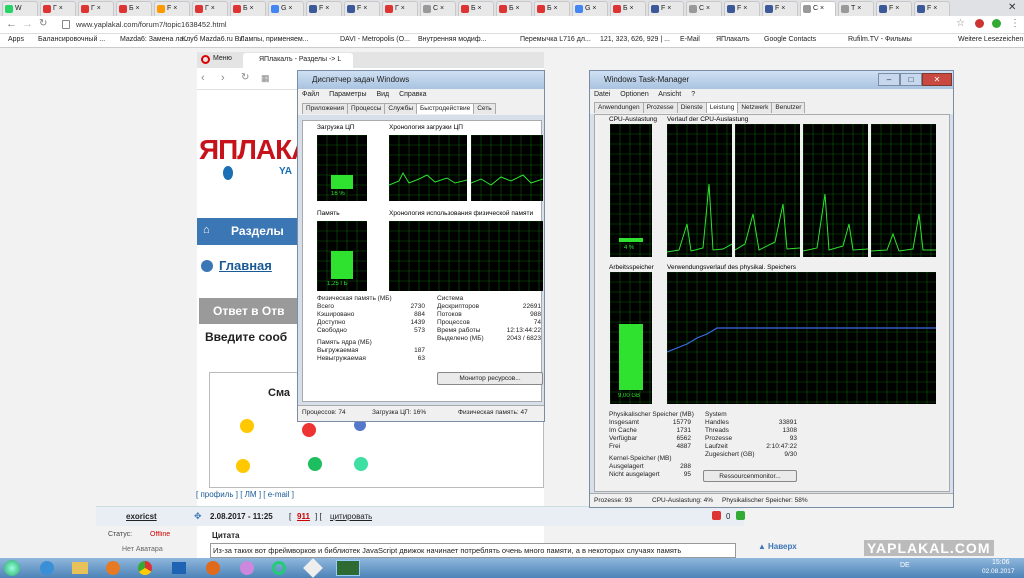 The image size is (1024, 578). What do you see at coordinates (1012, 7) in the screenshot?
I see `window-close-icon: ✕` at bounding box center [1012, 7].